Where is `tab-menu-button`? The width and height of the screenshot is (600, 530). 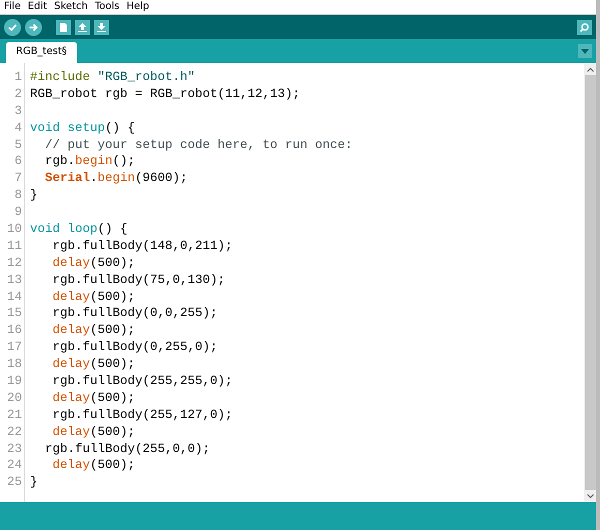
tab-menu-button is located at coordinates (585, 51).